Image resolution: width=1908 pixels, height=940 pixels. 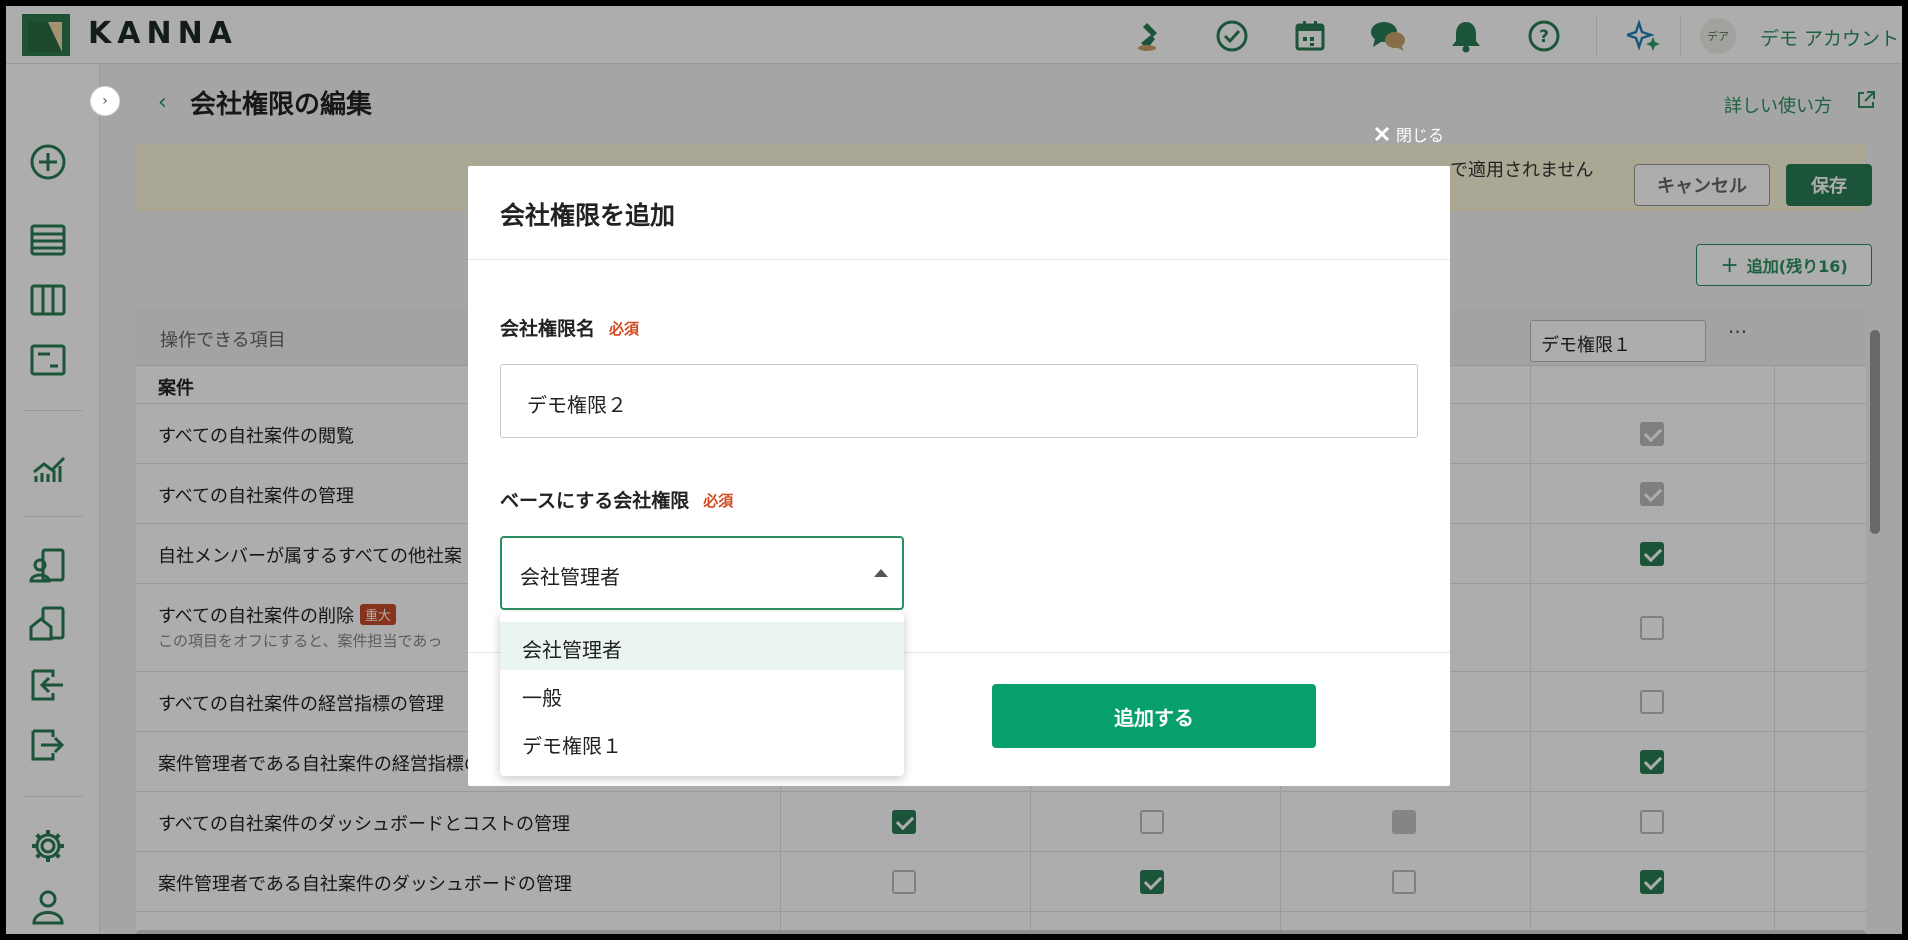 I want to click on modal-title: 会社権限を追加, so click(x=588, y=215).